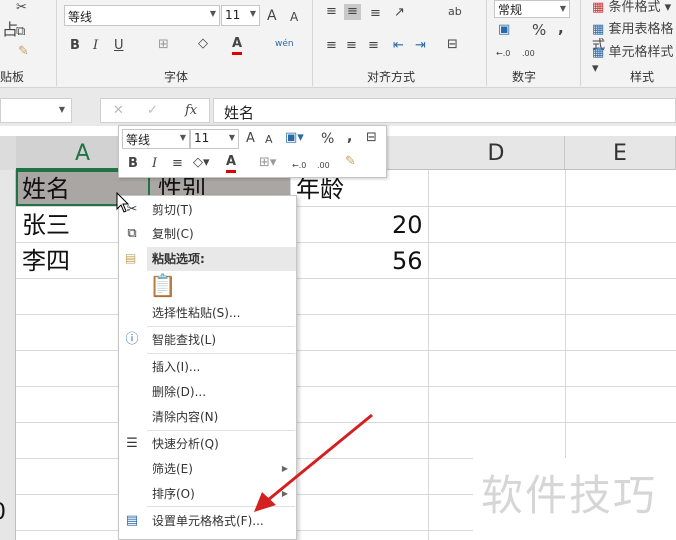 The image size is (676, 540). I want to click on italic-button: I, so click(95, 46).